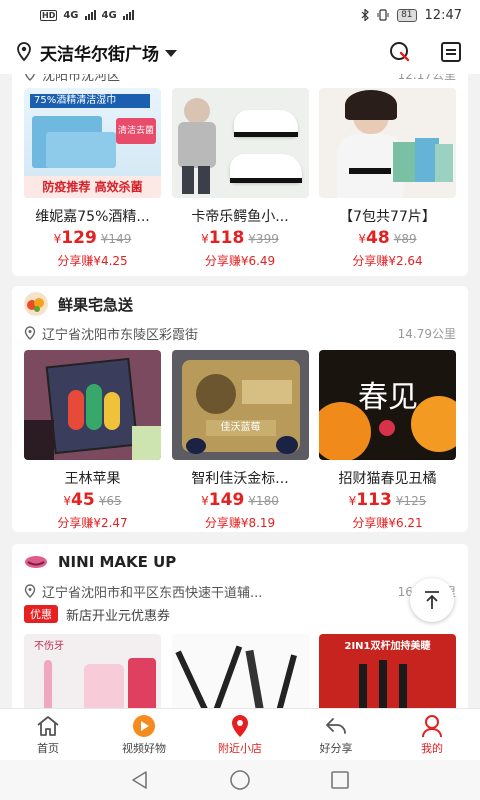  Describe the element at coordinates (407, 15) in the screenshot. I see `battery-icon: 81` at that location.